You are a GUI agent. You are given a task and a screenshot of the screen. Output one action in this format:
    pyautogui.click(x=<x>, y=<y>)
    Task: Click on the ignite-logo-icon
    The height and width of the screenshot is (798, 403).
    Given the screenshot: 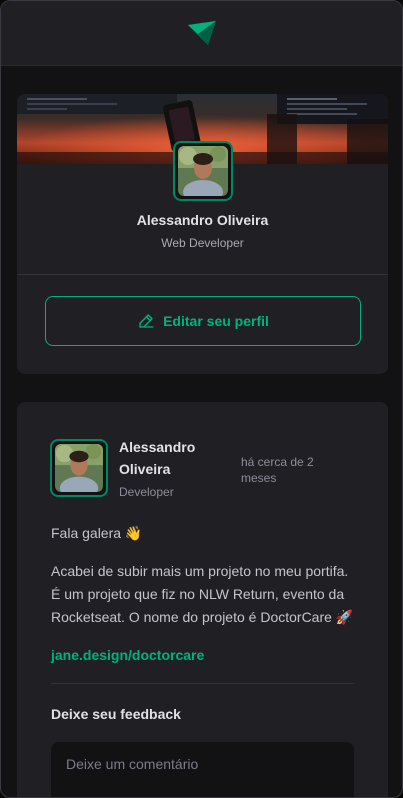 What is the action you would take?
    pyautogui.click(x=201, y=33)
    